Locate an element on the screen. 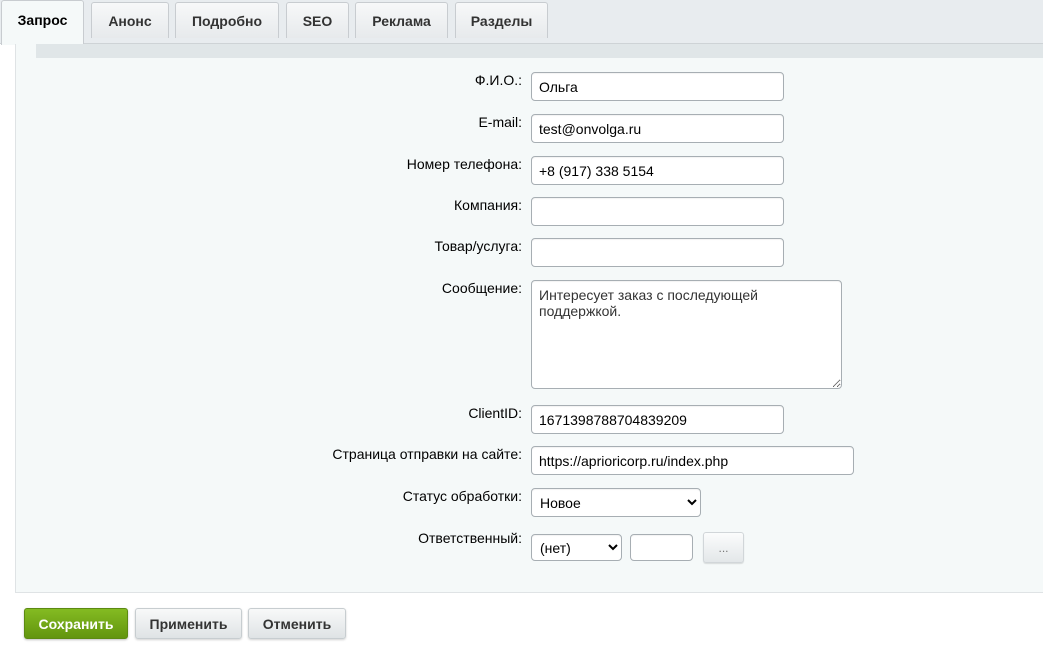 The image size is (1043, 657). email-label: E-mail: is located at coordinates (500, 122).